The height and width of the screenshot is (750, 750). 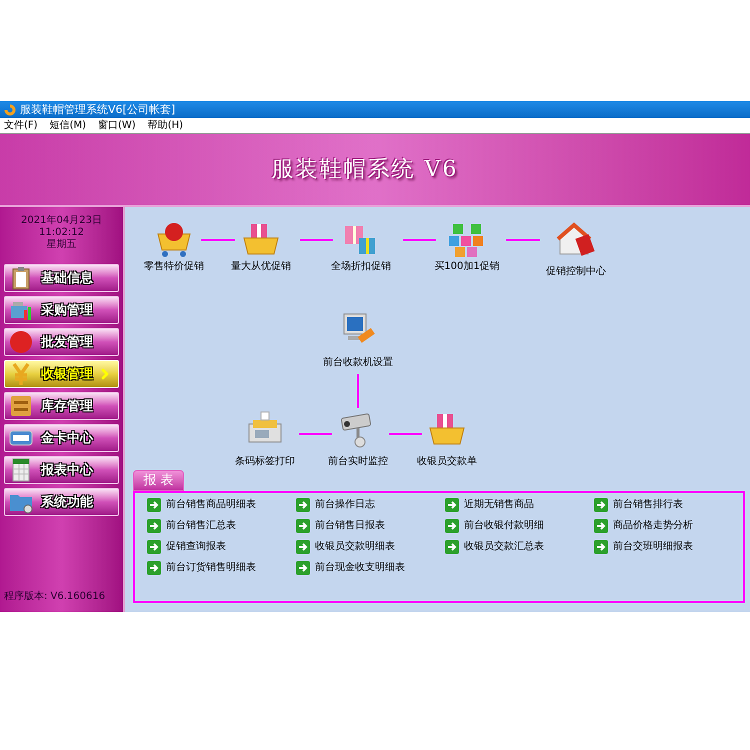 I want to click on menu-item: 文件(F), so click(x=21, y=125).